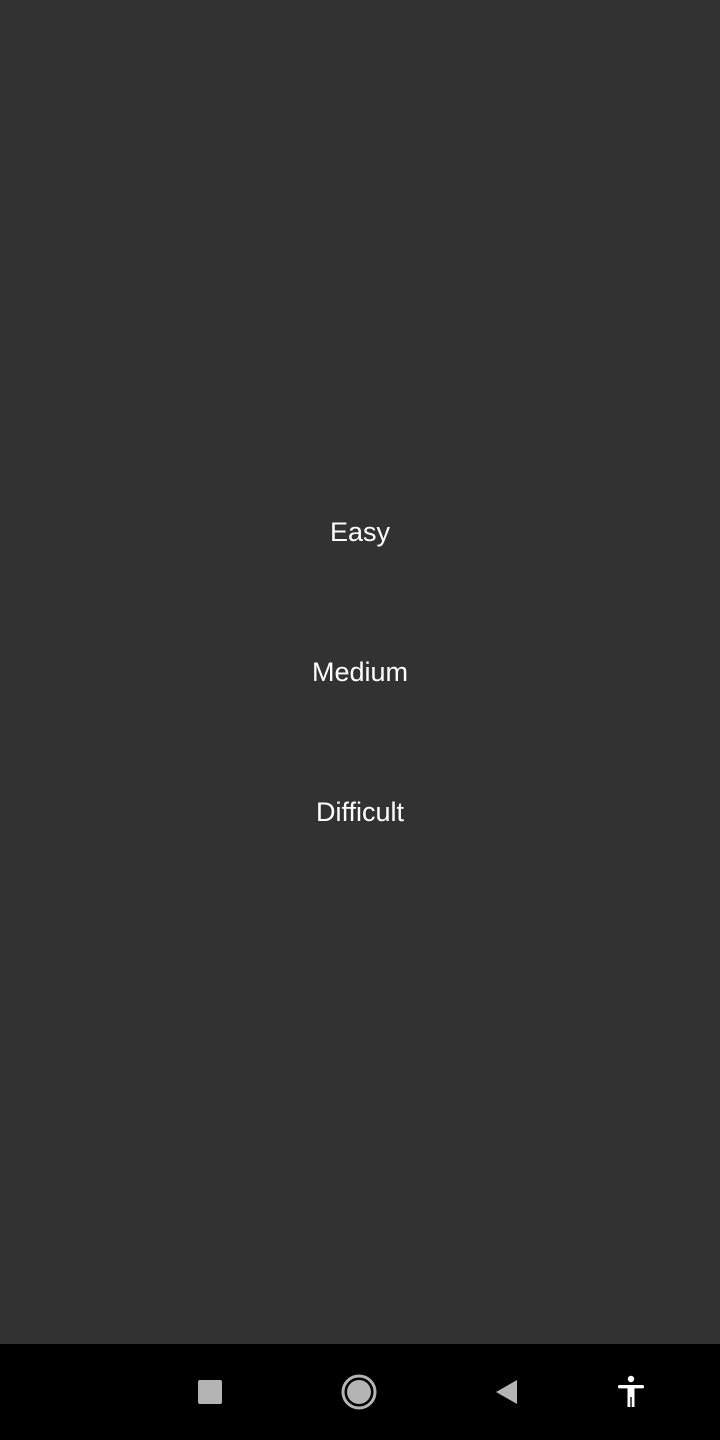 The height and width of the screenshot is (1440, 720). I want to click on accessibility-person-icon, so click(631, 1391).